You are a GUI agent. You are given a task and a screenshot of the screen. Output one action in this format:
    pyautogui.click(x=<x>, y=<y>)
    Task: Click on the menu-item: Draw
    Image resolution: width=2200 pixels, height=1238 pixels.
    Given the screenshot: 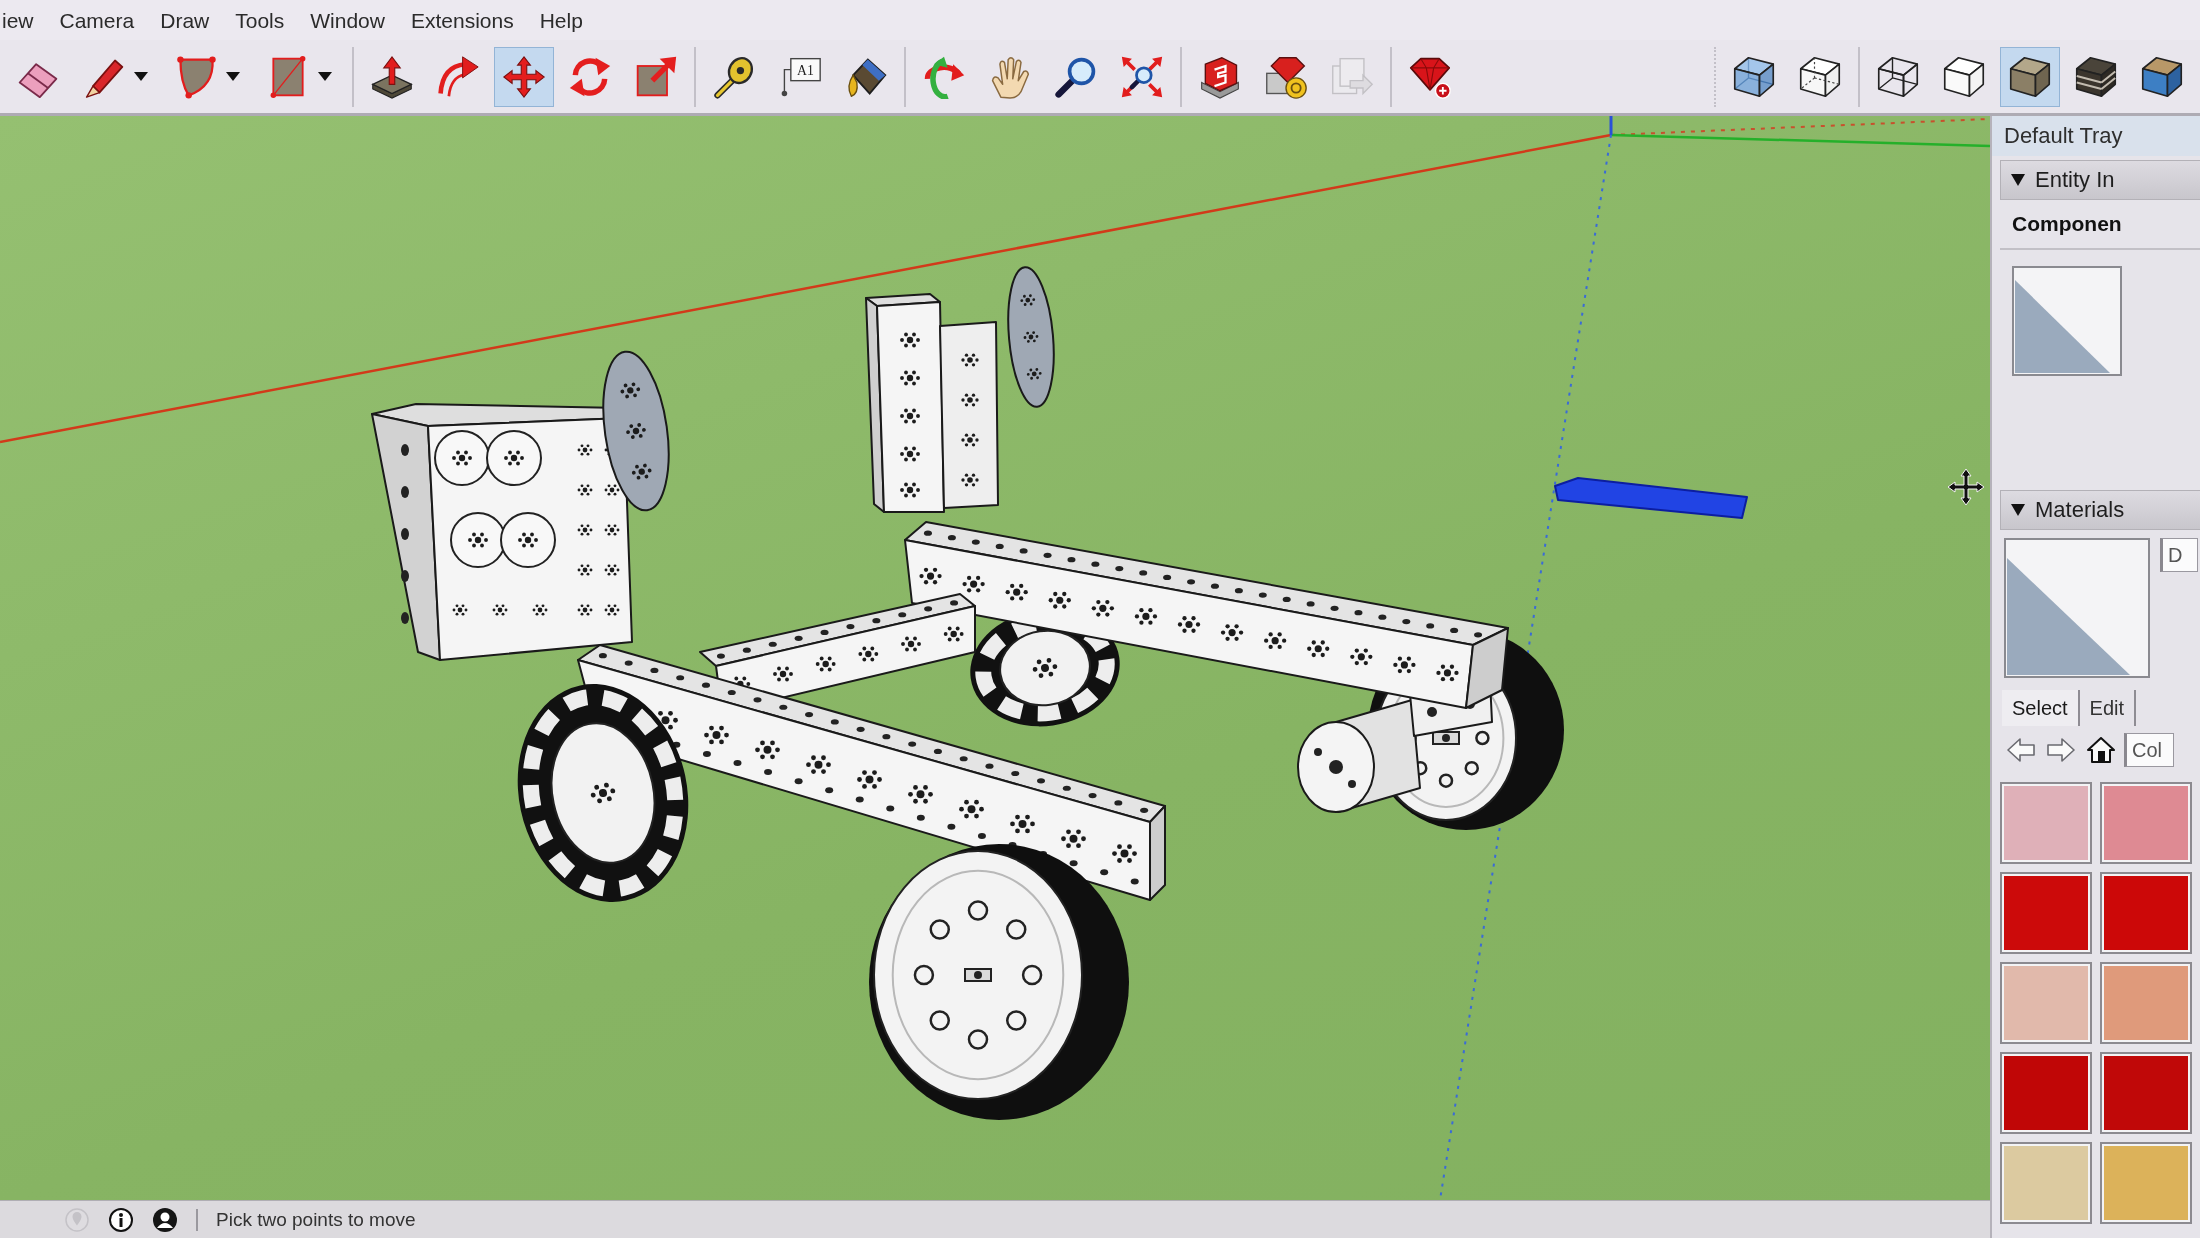 What is the action you would take?
    pyautogui.click(x=185, y=21)
    